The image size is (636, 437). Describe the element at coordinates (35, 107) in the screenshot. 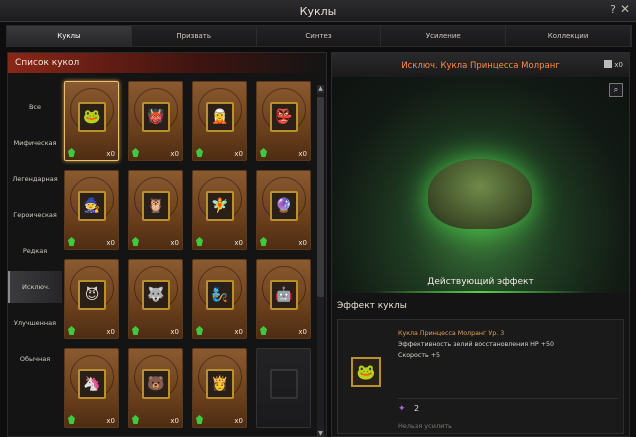

I see `category-all: Все` at that location.